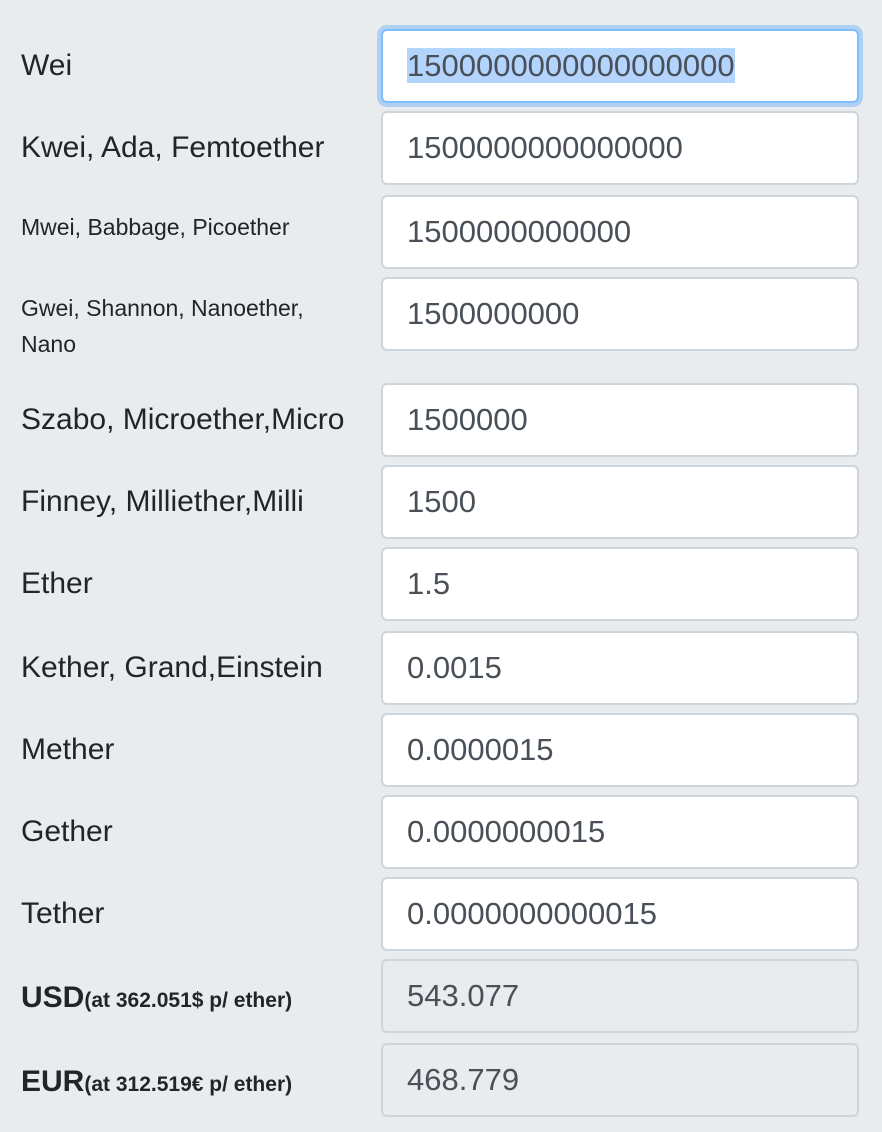  What do you see at coordinates (183, 420) in the screenshot?
I see `unit-label-szabo: Szabo, Microether,Micro` at bounding box center [183, 420].